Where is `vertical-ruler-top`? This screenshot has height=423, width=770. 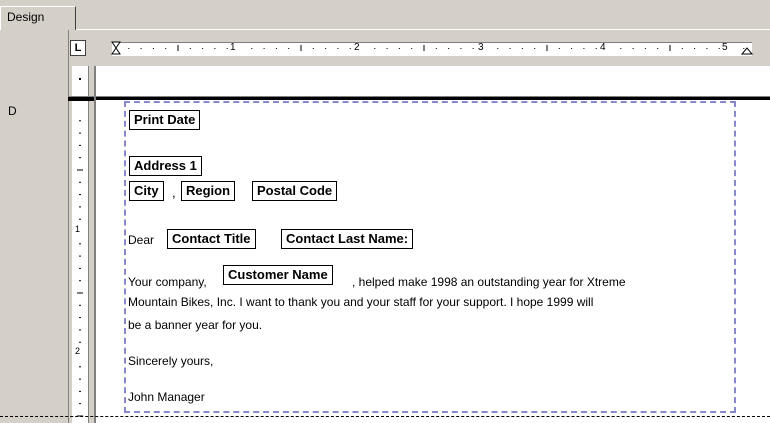 vertical-ruler-top is located at coordinates (80, 81).